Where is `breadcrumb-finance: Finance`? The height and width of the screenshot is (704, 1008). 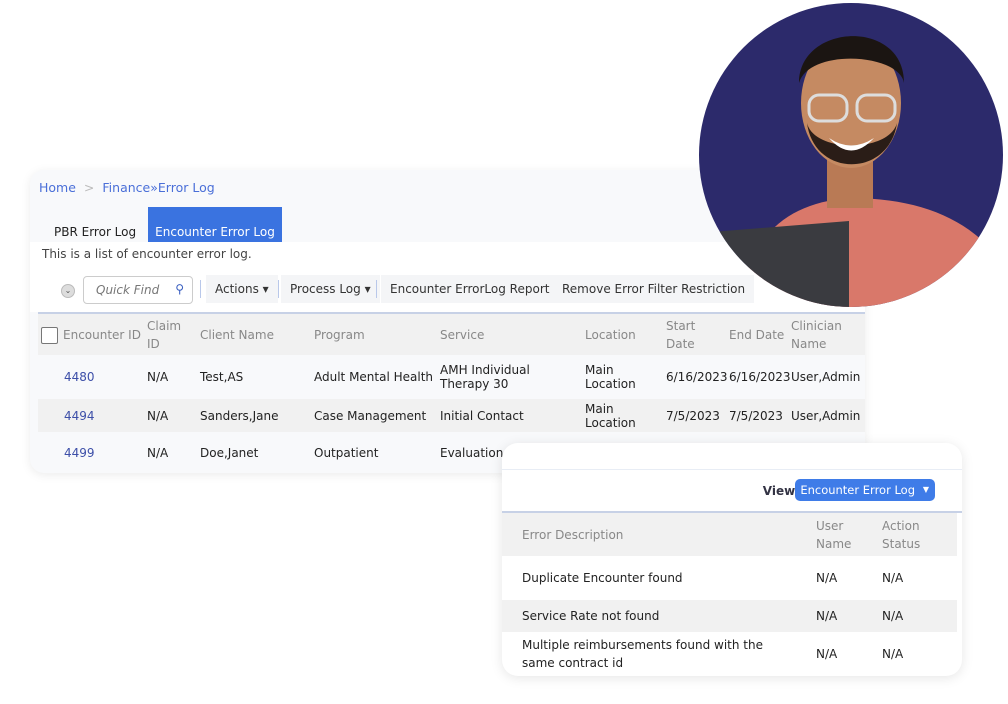 breadcrumb-finance: Finance is located at coordinates (126, 187).